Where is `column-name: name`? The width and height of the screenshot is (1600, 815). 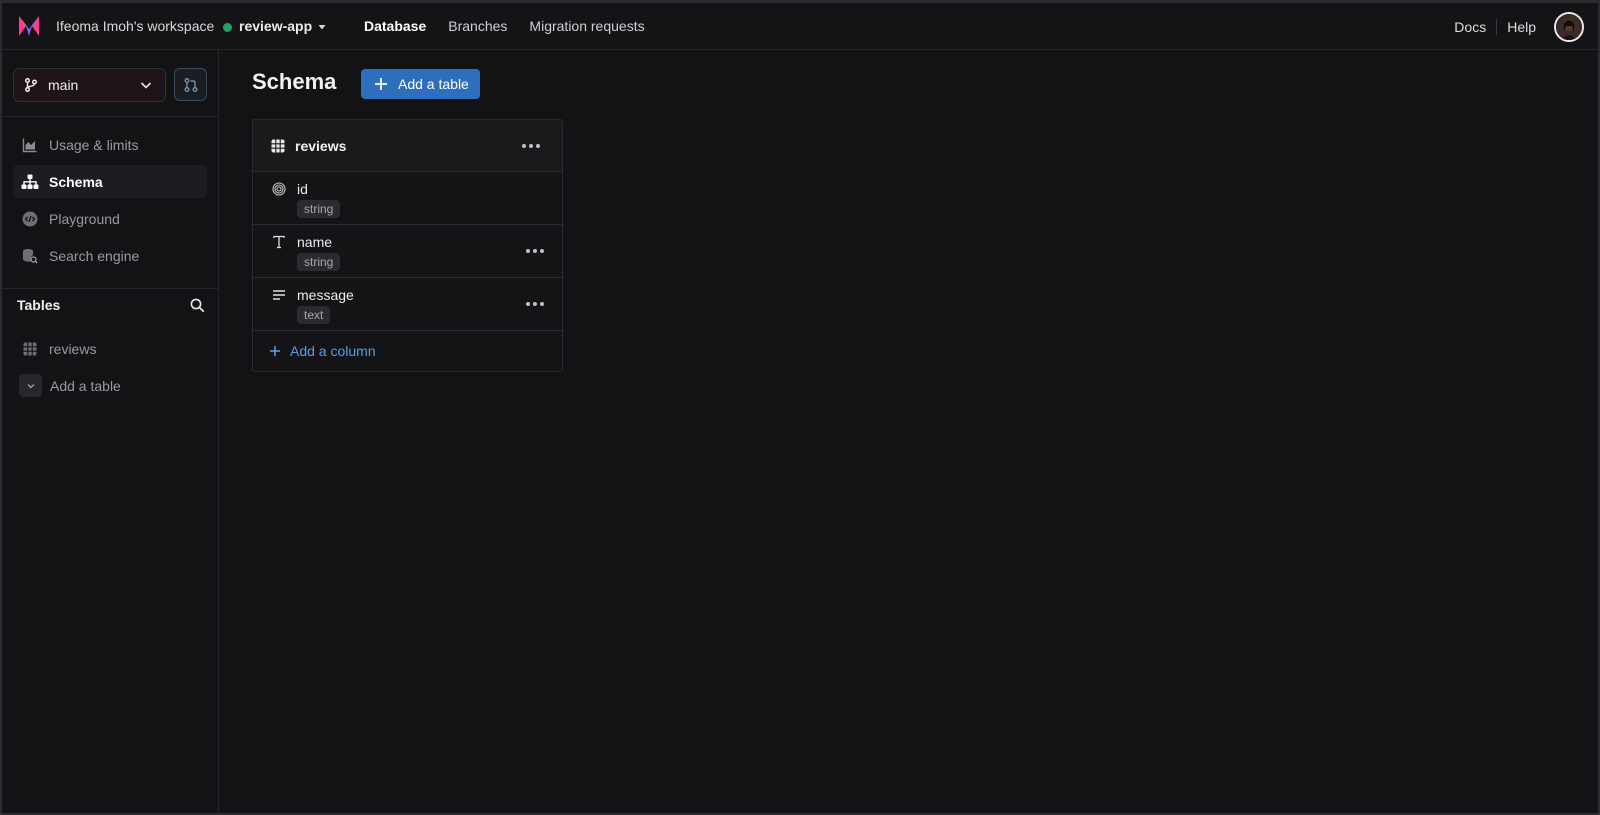 column-name: name is located at coordinates (315, 242).